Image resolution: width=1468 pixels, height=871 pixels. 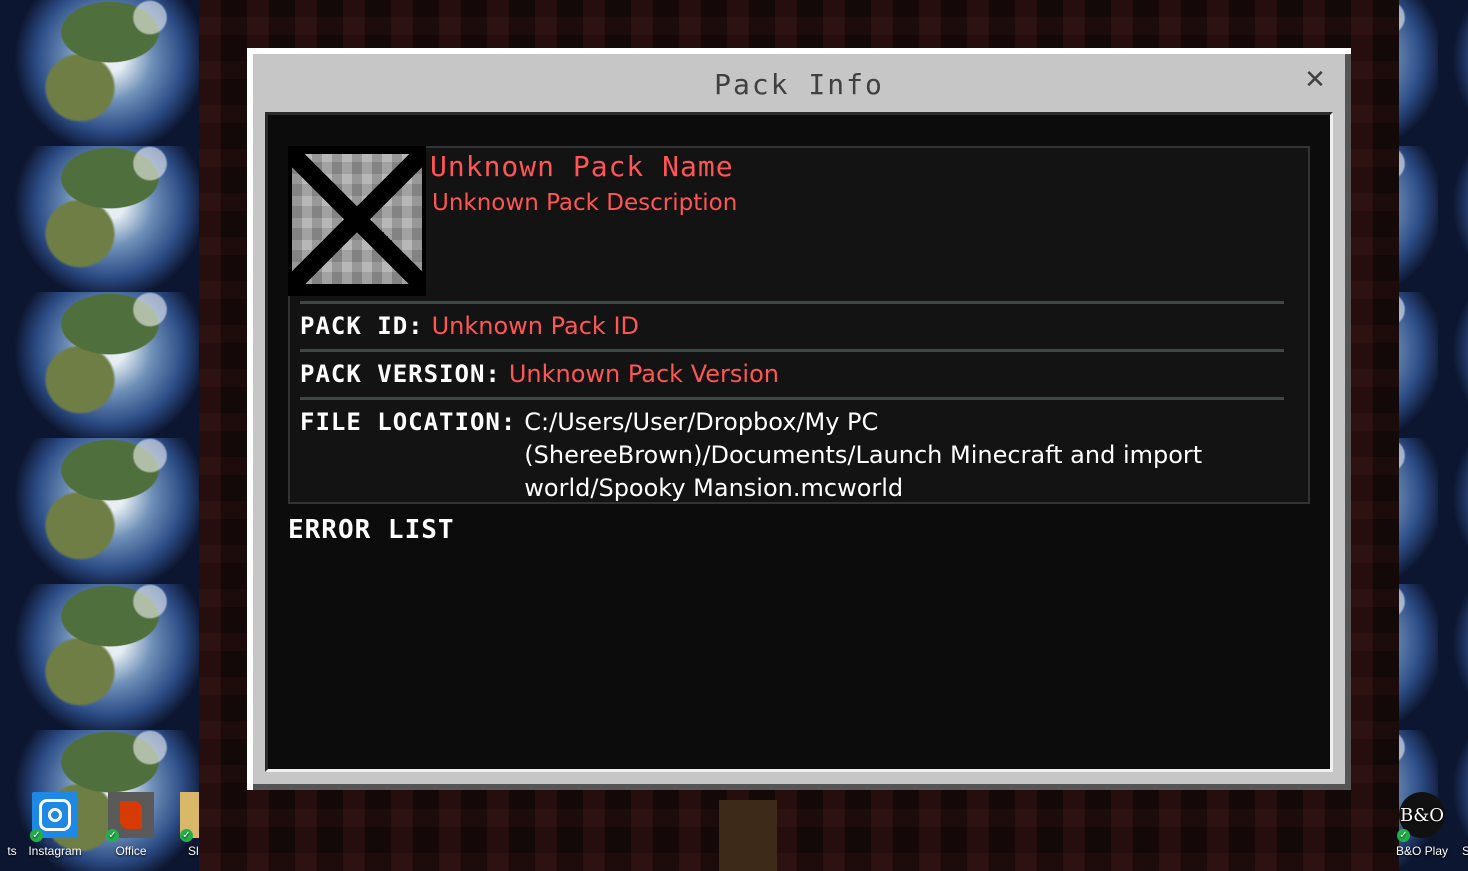 What do you see at coordinates (12, 851) in the screenshot?
I see `desktop-icon-label: ts` at bounding box center [12, 851].